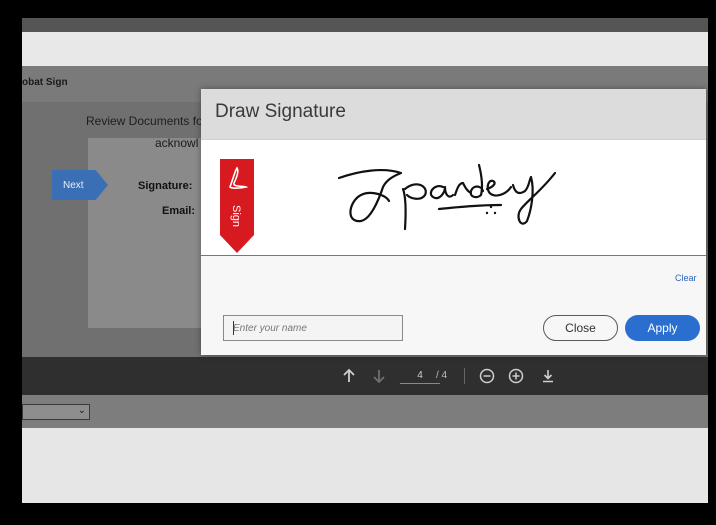 Image resolution: width=716 pixels, height=525 pixels. I want to click on text-caret, so click(233, 328).